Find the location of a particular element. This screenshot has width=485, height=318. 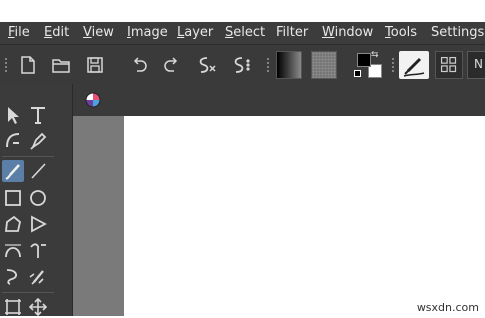

redo-icon is located at coordinates (172, 65).